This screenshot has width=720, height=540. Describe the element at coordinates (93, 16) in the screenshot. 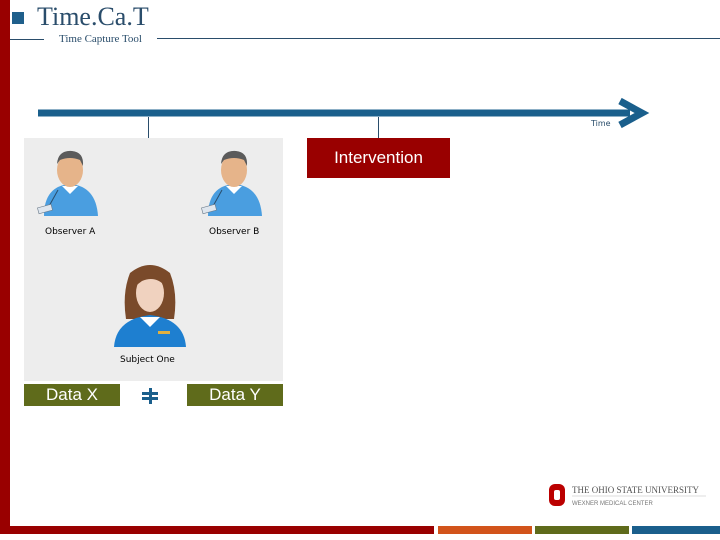

I see `page-title: Time.Ca.T` at that location.